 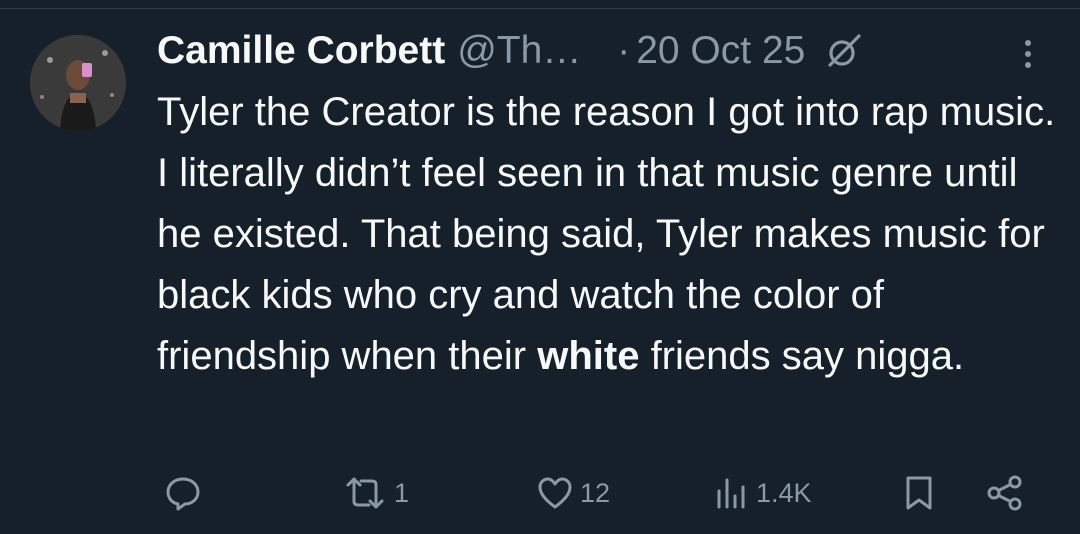 I want to click on tweet-date: 20 Oct 25, so click(x=720, y=51).